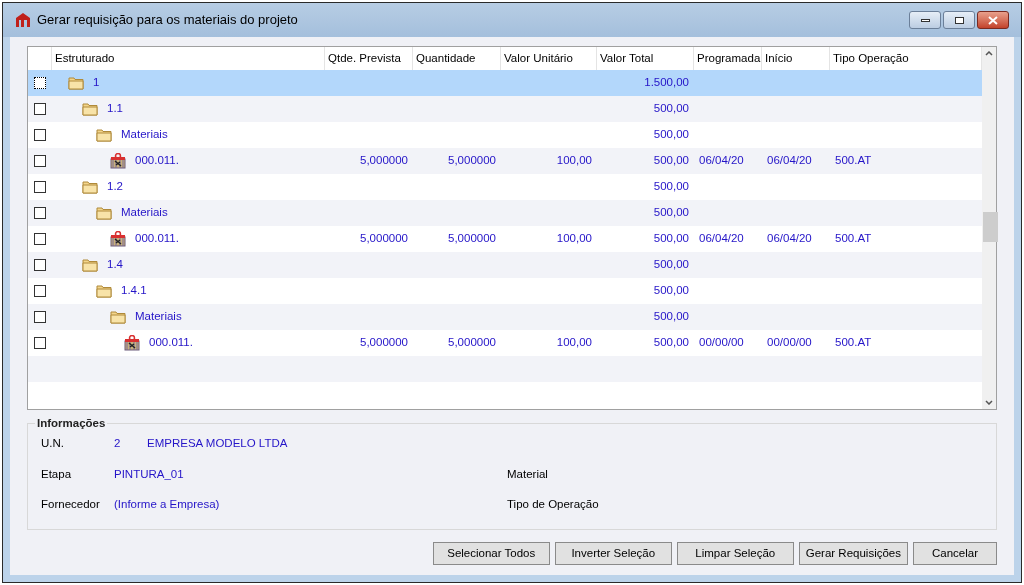 Image resolution: width=1024 pixels, height=585 pixels. What do you see at coordinates (989, 402) in the screenshot?
I see `scroll-down-icon` at bounding box center [989, 402].